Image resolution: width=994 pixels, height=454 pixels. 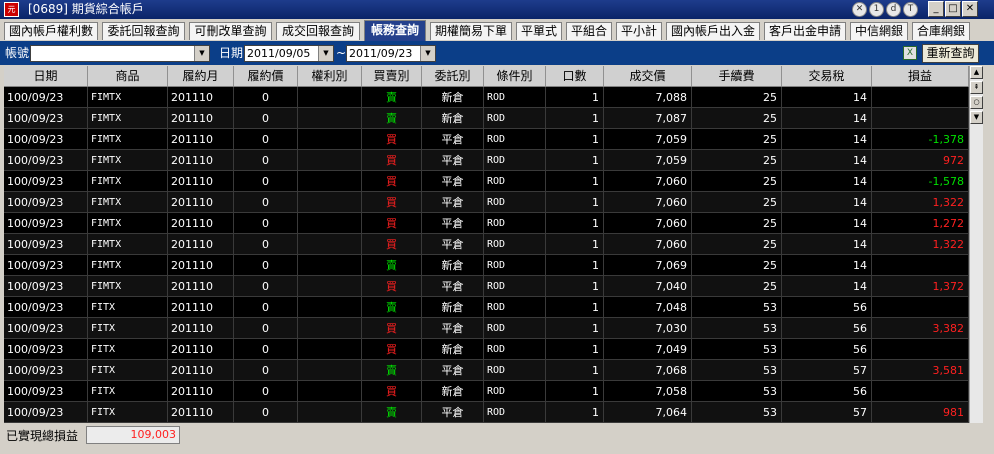 What do you see at coordinates (289, 53) in the screenshot?
I see `date-from-picker: 2011/09/05 ▼` at bounding box center [289, 53].